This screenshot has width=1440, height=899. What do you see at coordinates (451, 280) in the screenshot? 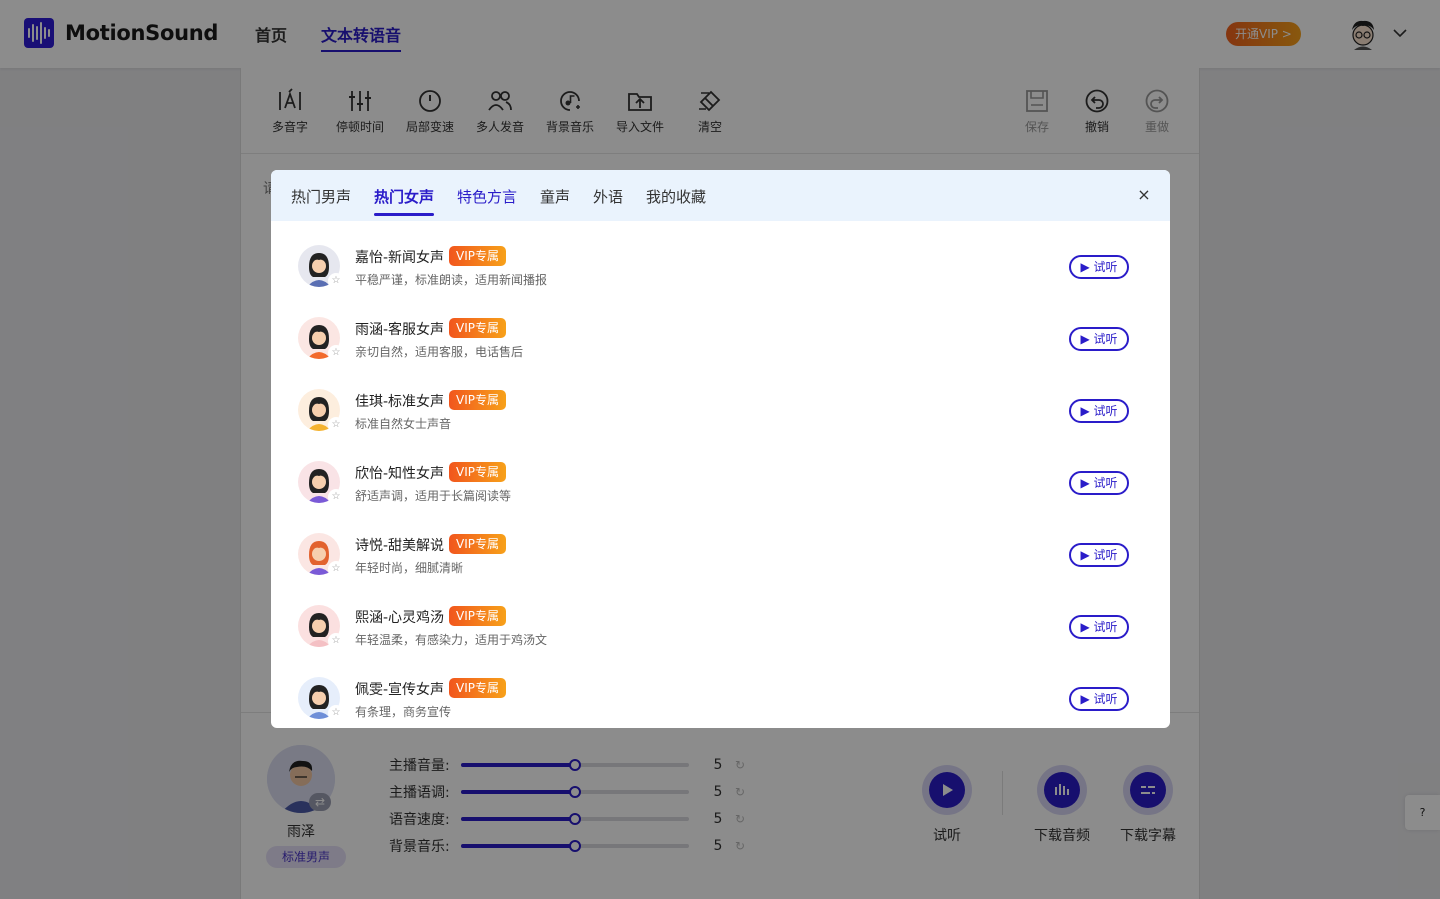
I see `voice-description: 平稳严谨，标准朗读，适用新闻播报` at bounding box center [451, 280].